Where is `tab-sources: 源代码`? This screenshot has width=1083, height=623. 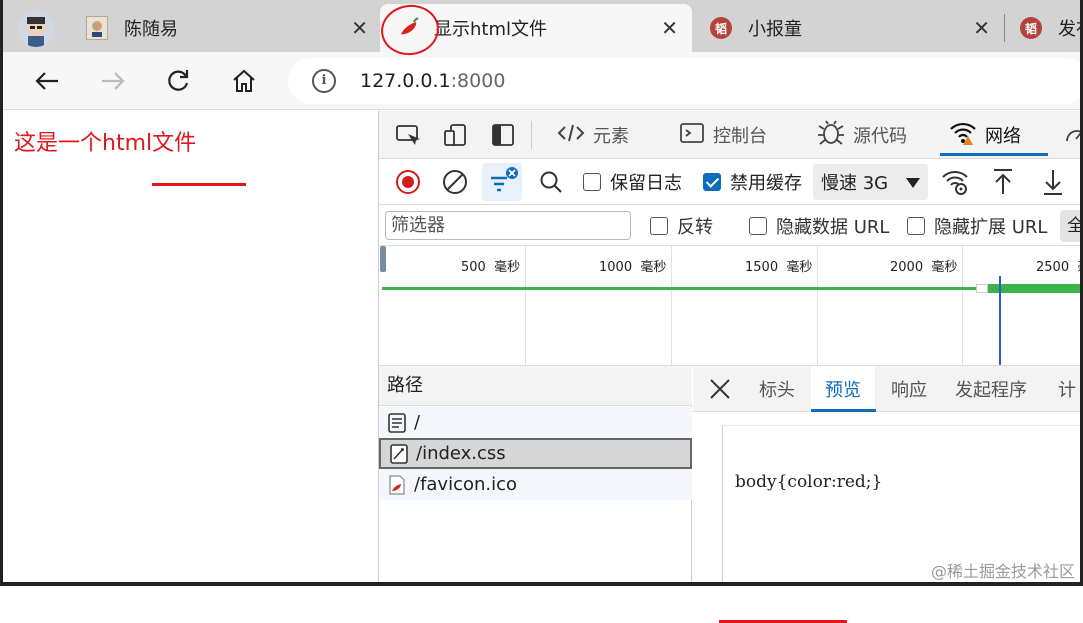
tab-sources: 源代码 is located at coordinates (862, 135).